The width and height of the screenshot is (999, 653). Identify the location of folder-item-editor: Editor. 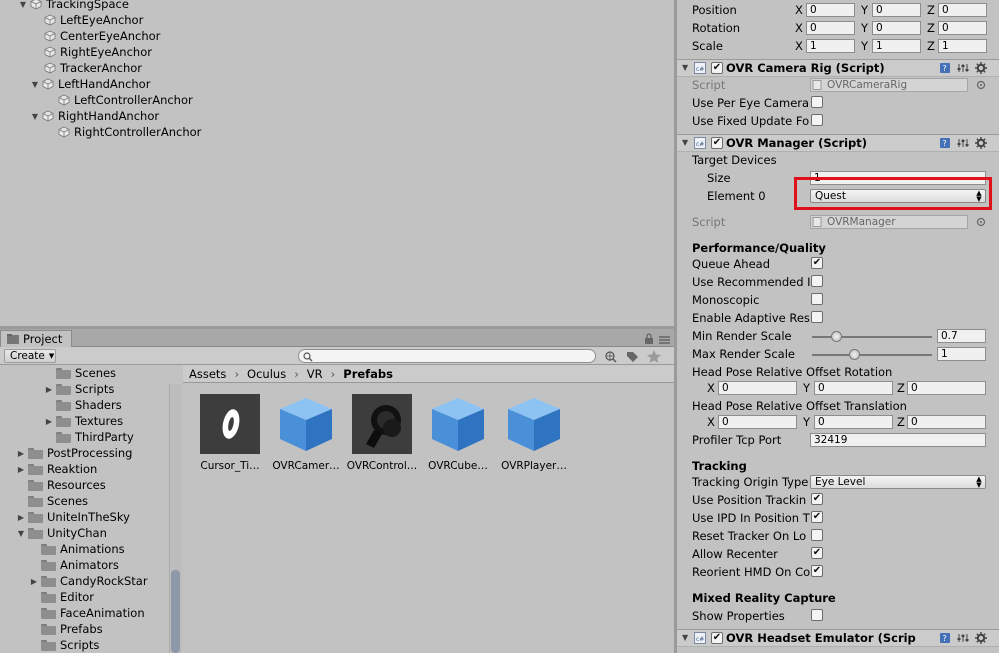
(67, 597).